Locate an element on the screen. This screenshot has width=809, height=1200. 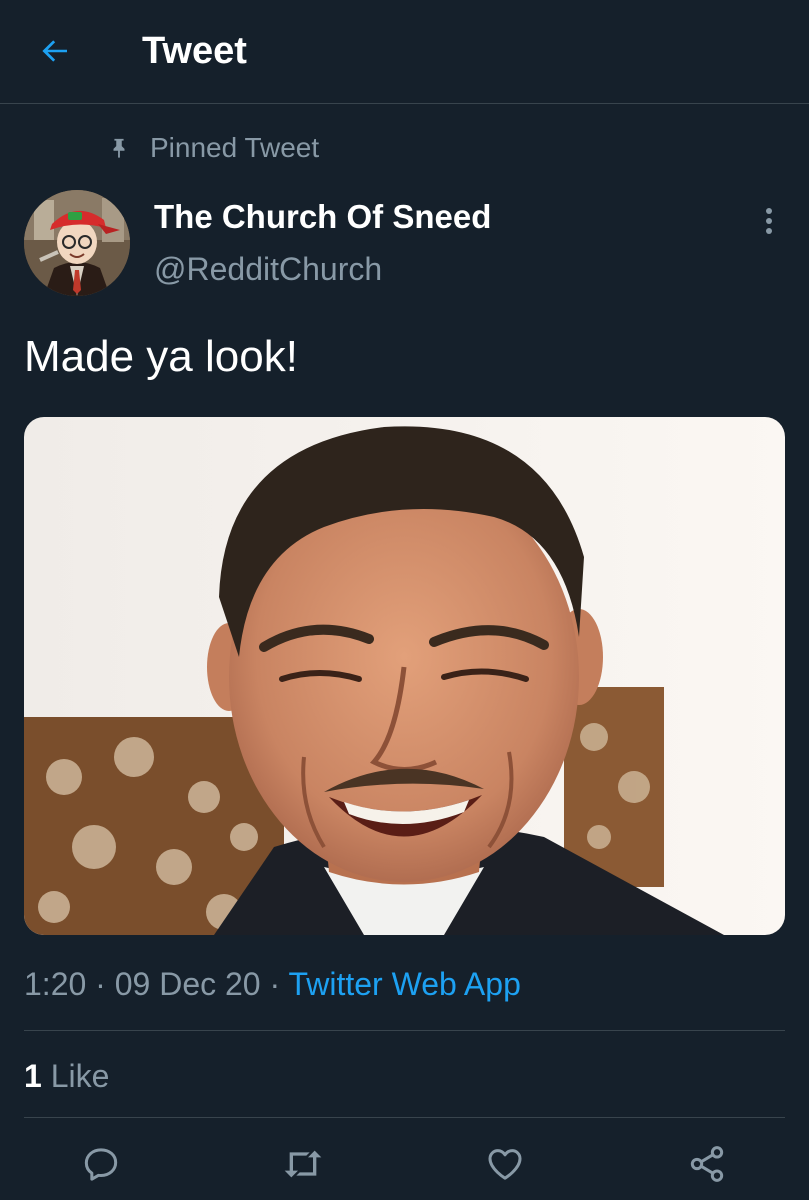
tweet-source-link: Twitter Web App is located at coordinates (404, 984).